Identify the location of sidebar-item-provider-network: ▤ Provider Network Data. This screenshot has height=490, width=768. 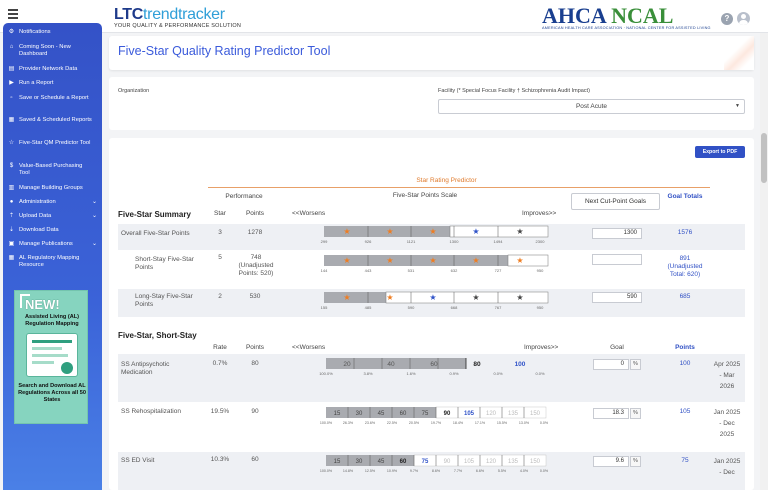
(52, 69).